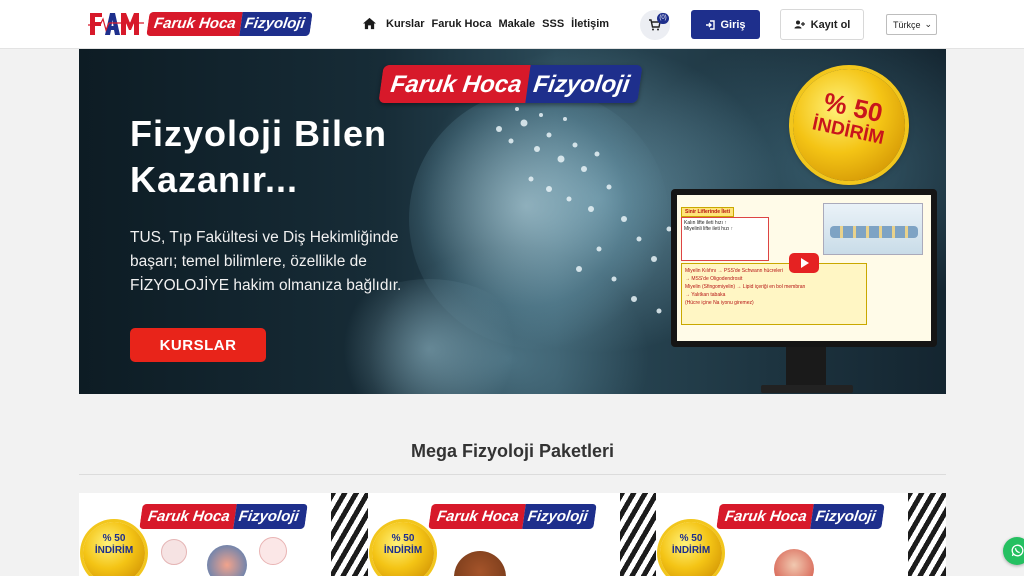 This screenshot has height=576, width=1024. Describe the element at coordinates (198, 345) in the screenshot. I see `courses-cta-button: KURSLAR` at that location.